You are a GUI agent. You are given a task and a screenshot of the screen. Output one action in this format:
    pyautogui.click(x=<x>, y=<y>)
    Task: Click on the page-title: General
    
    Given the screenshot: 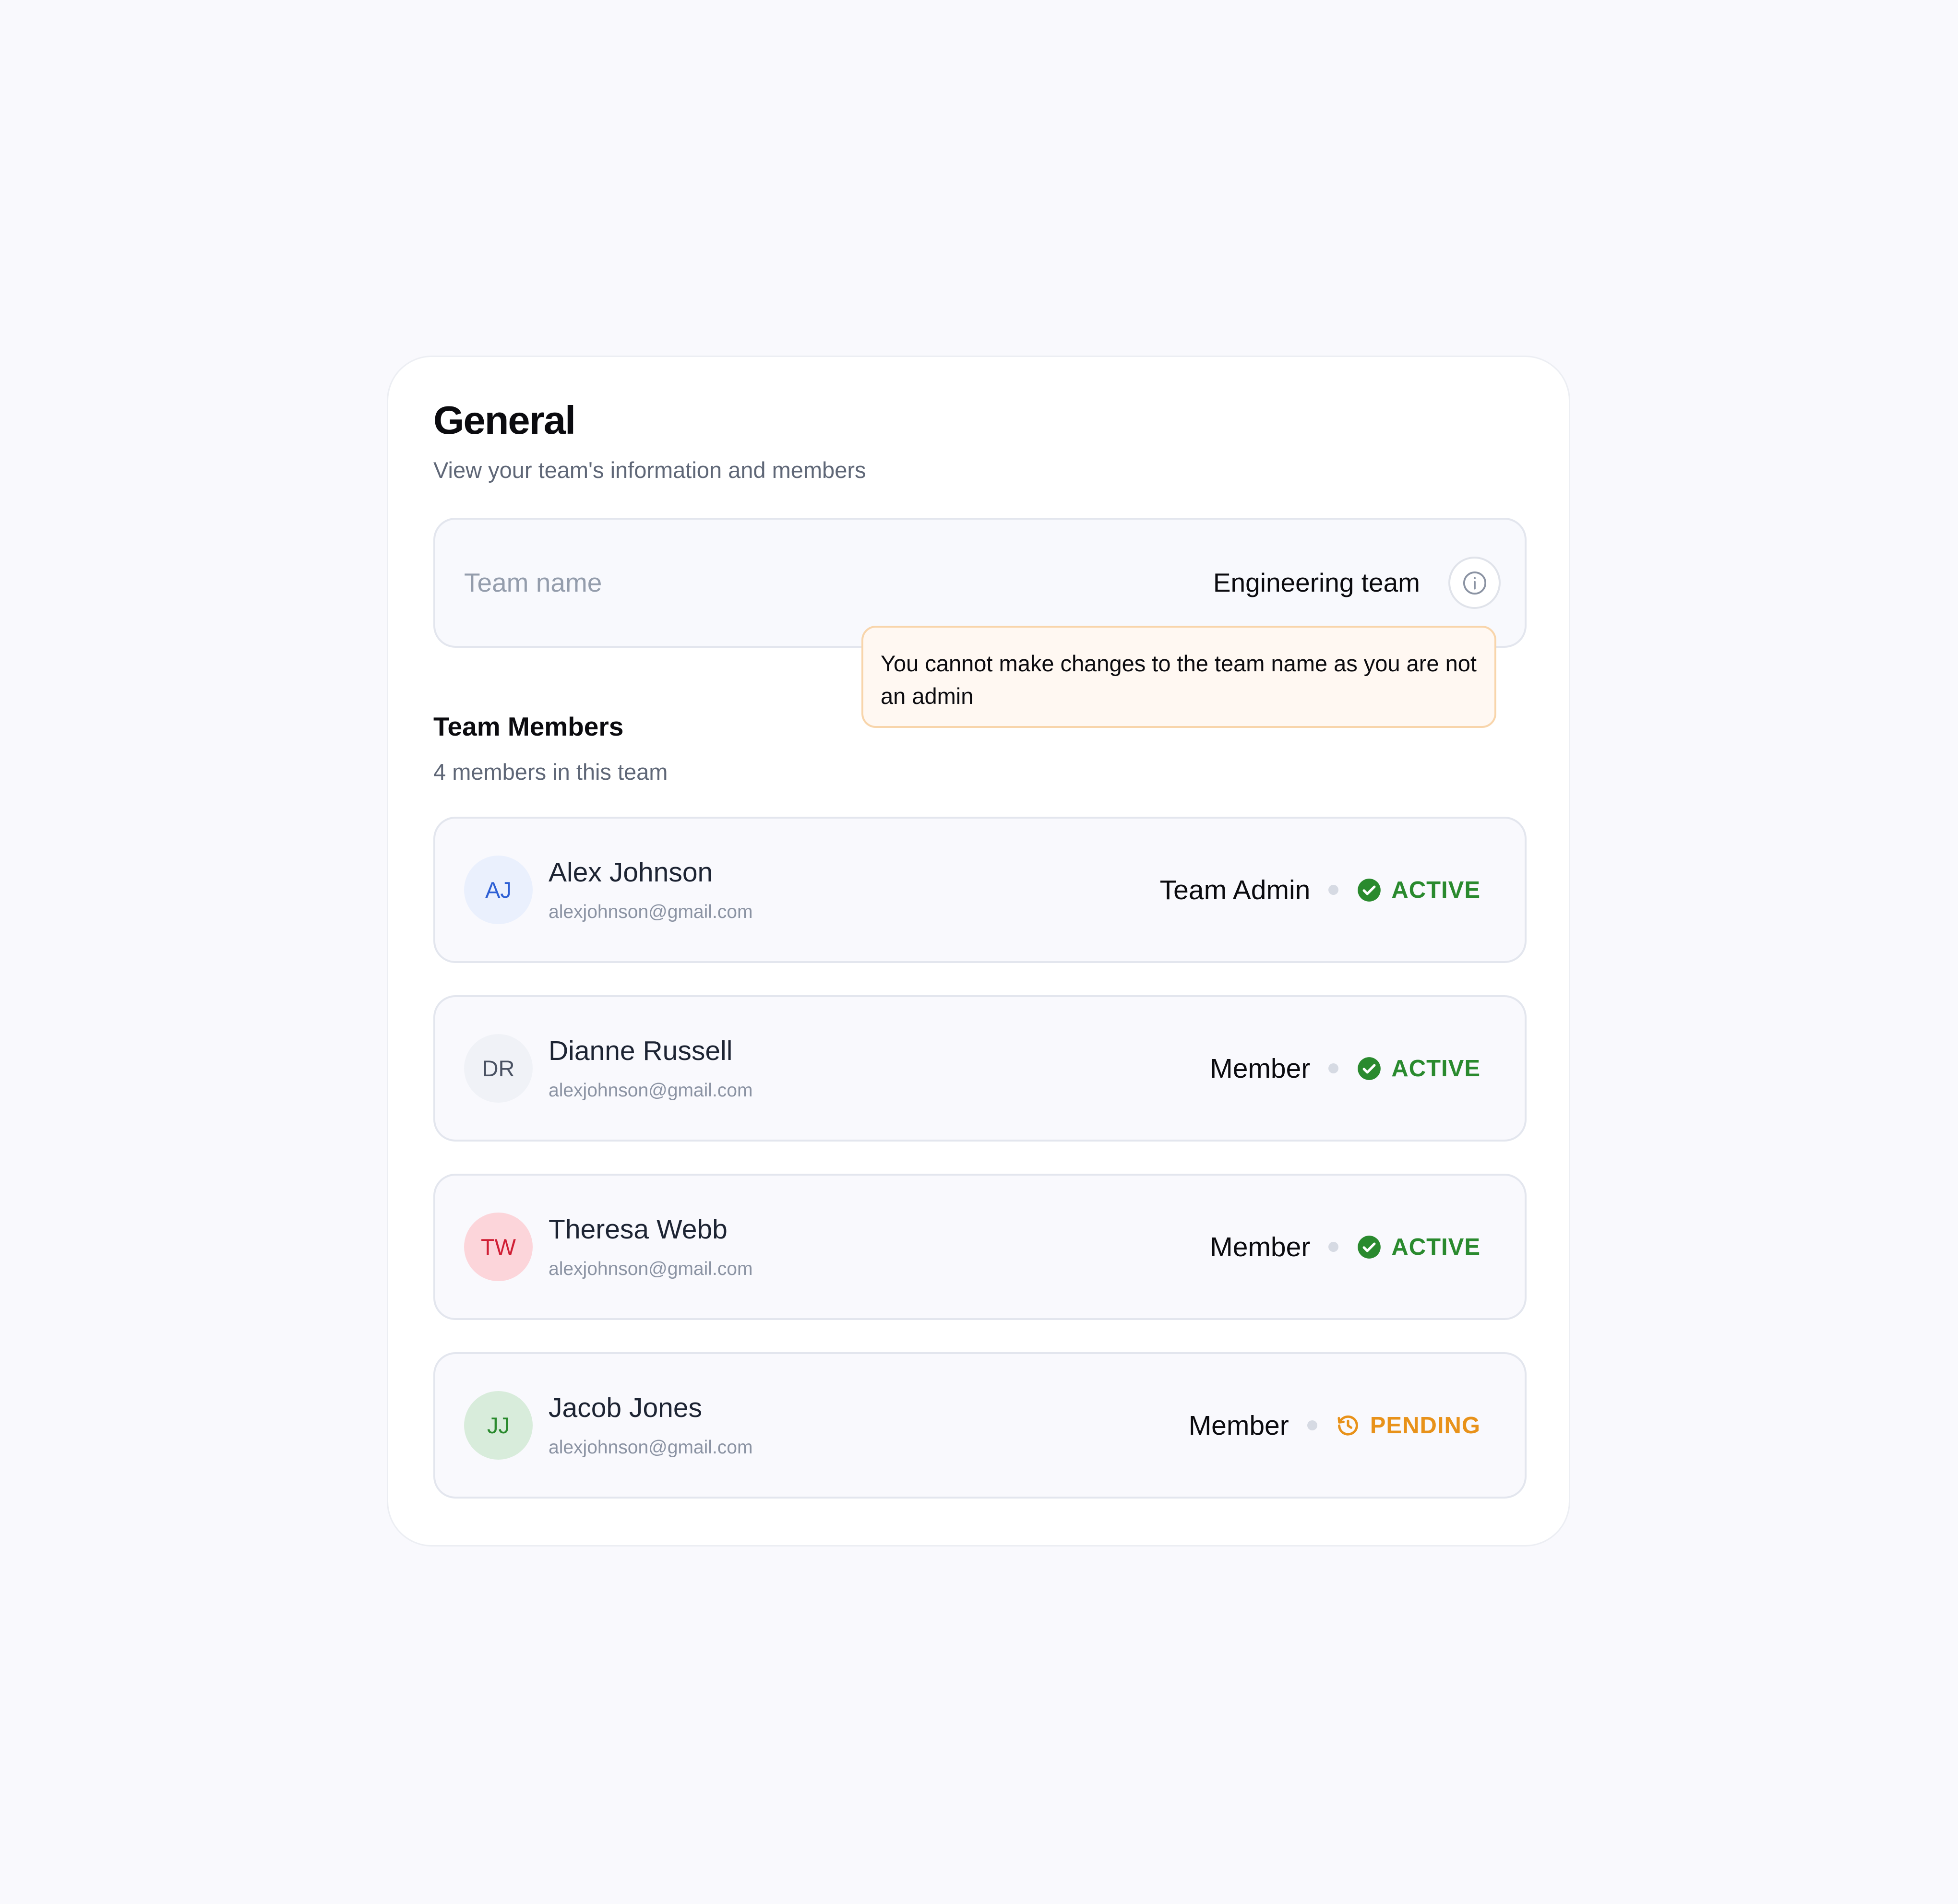 What is the action you would take?
    pyautogui.click(x=504, y=420)
    